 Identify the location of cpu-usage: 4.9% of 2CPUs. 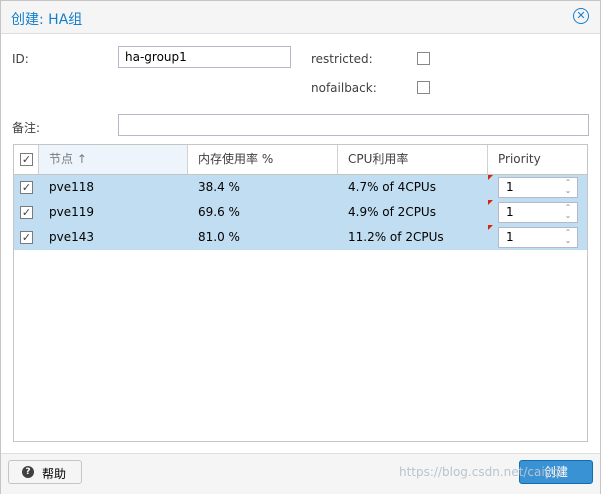
(392, 212).